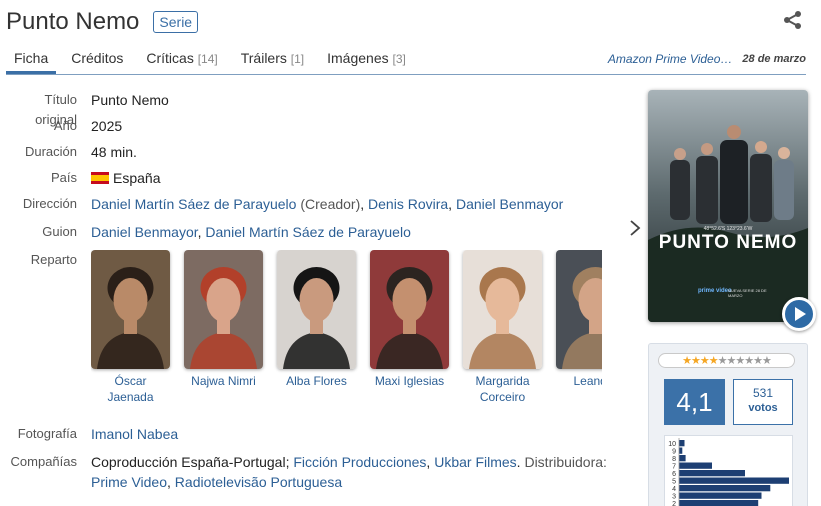 The height and width of the screenshot is (506, 821). What do you see at coordinates (674, 452) in the screenshot?
I see `histogram-label: 9` at bounding box center [674, 452].